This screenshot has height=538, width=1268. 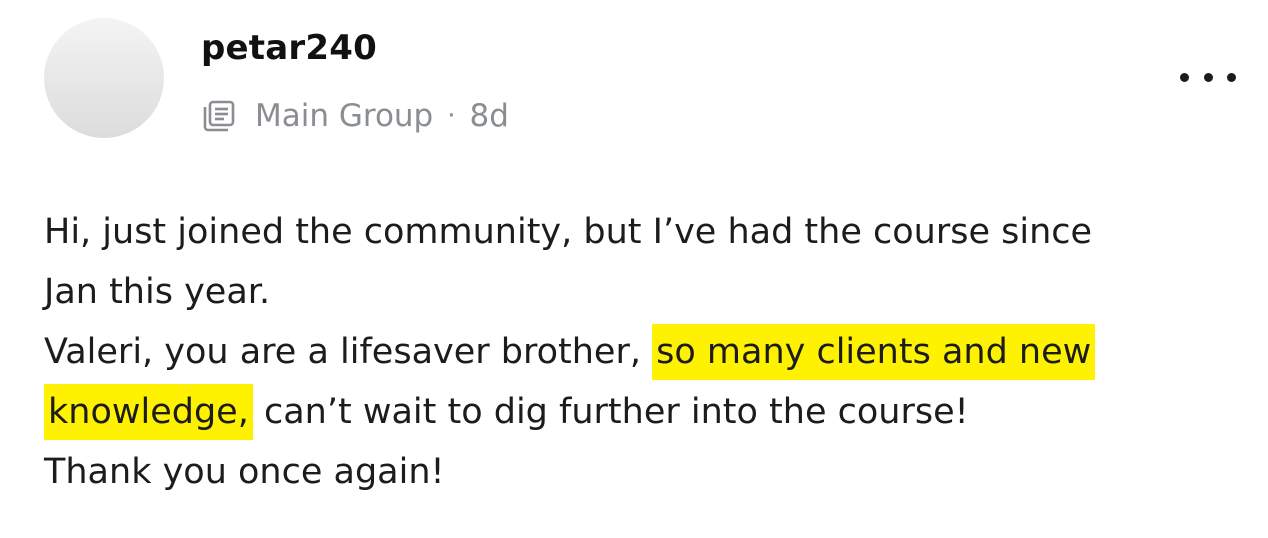 I want to click on group-name: Main Group, so click(x=344, y=116).